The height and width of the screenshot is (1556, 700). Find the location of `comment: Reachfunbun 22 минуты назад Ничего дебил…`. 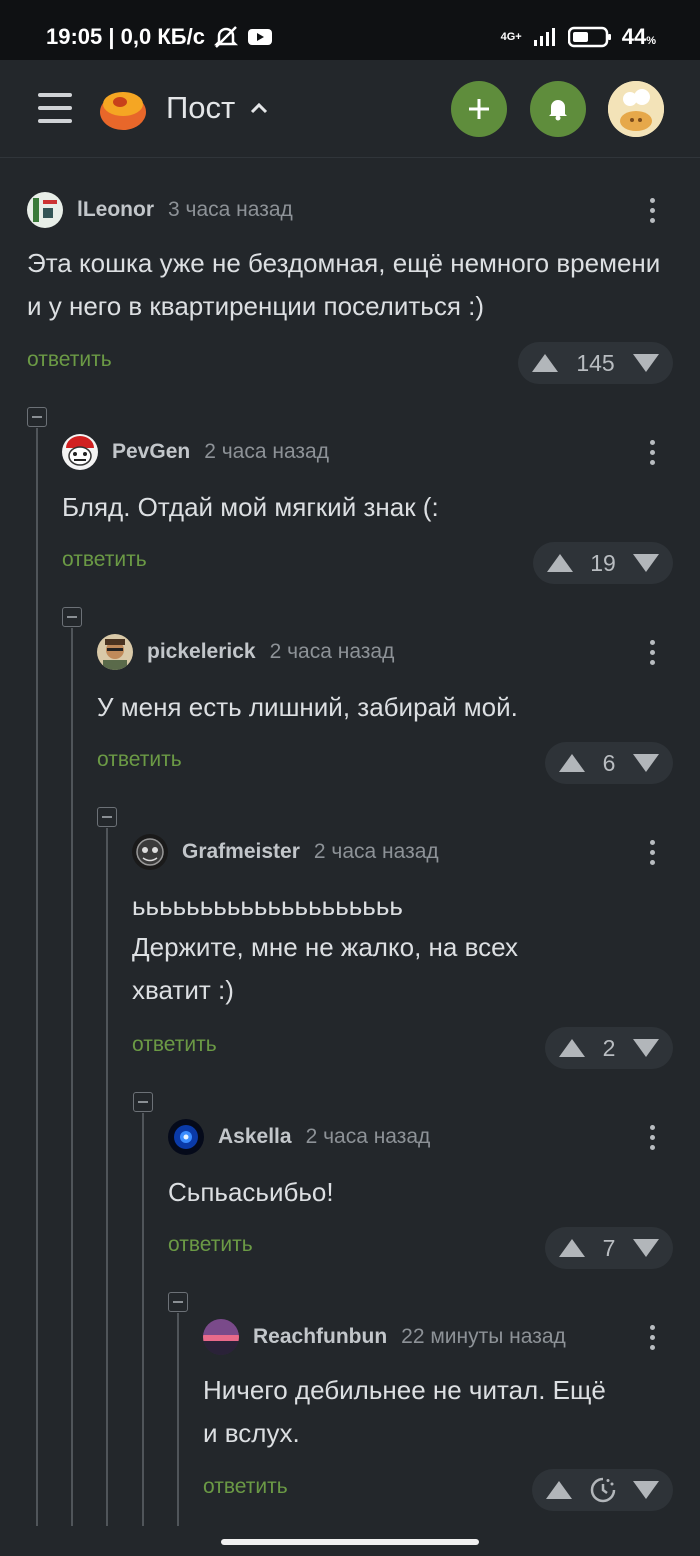

comment: Reachfunbun 22 минуты назад Ничего дебил… is located at coordinates (438, 1419).